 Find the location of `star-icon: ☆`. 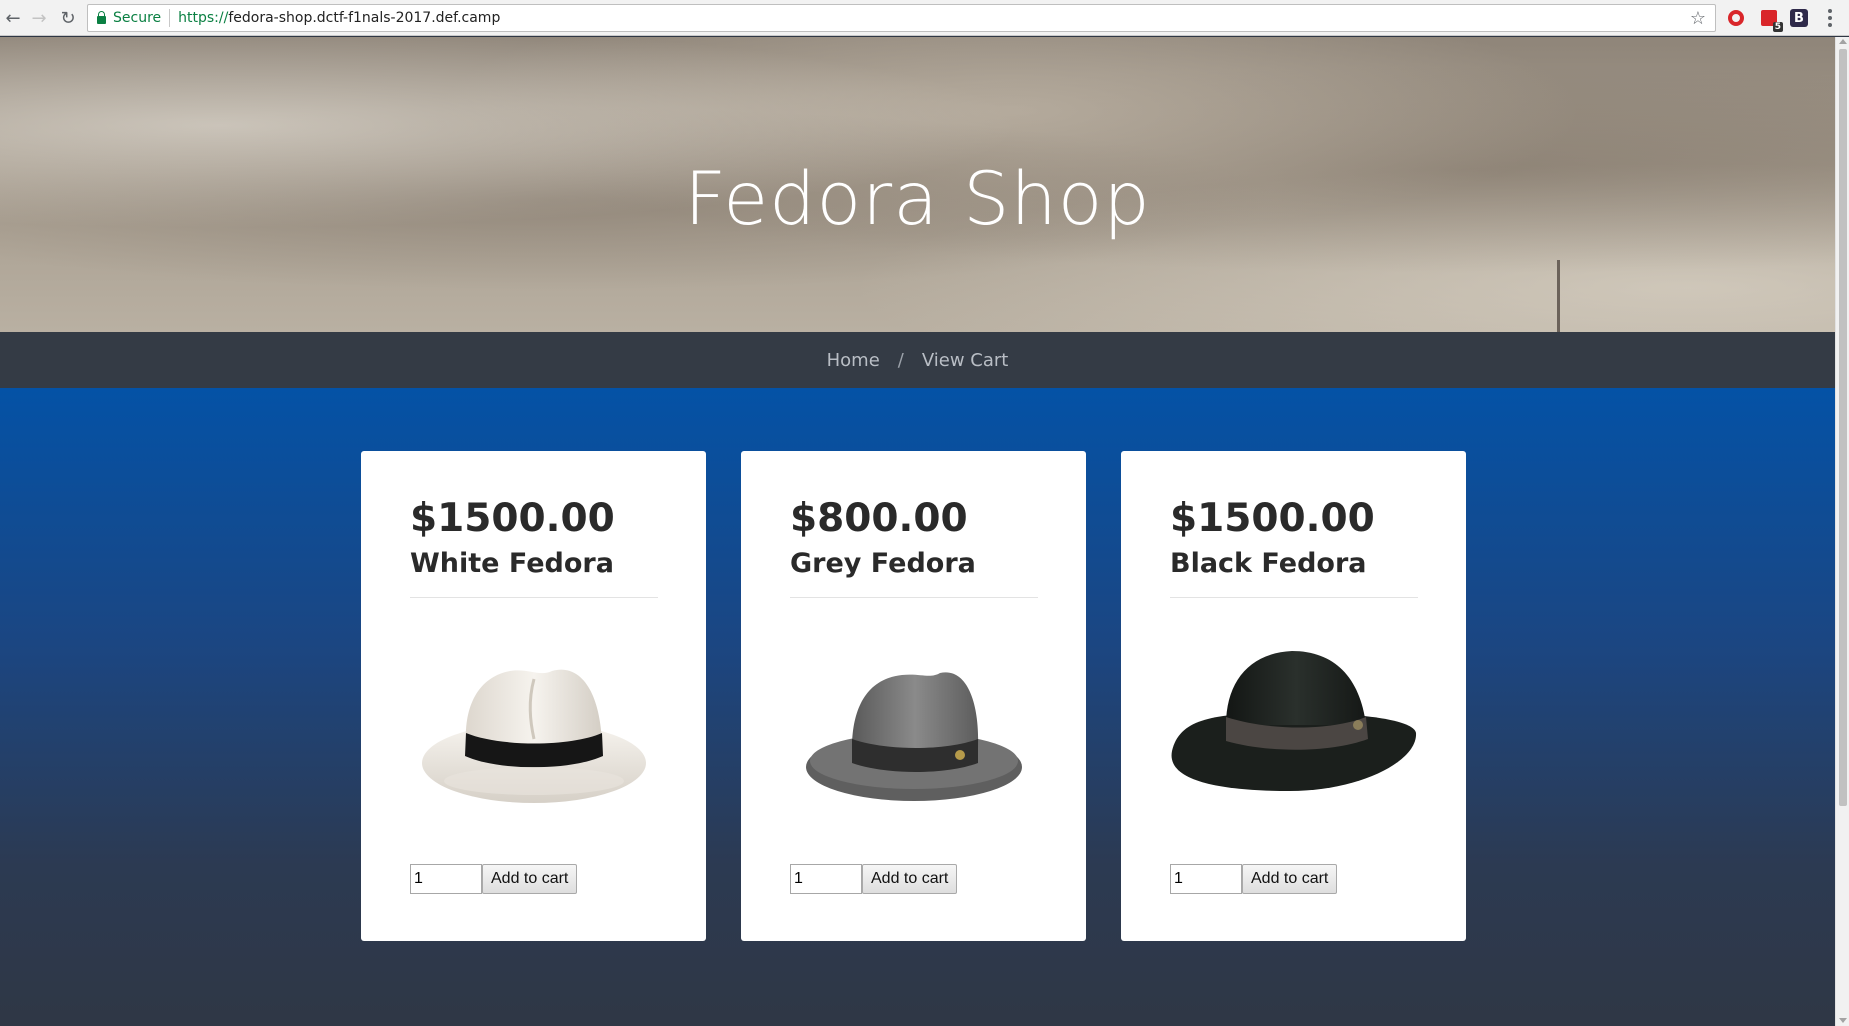

star-icon: ☆ is located at coordinates (1698, 18).